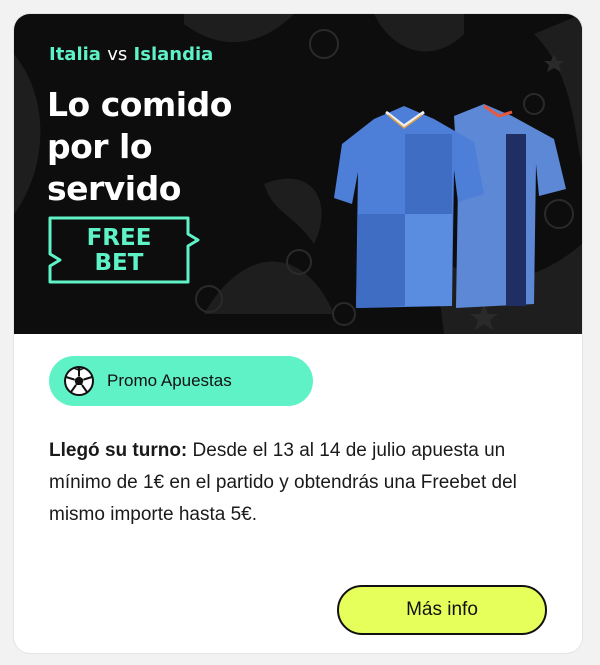 This screenshot has height=665, width=600. I want to click on jerseys-illustration, so click(450, 206).